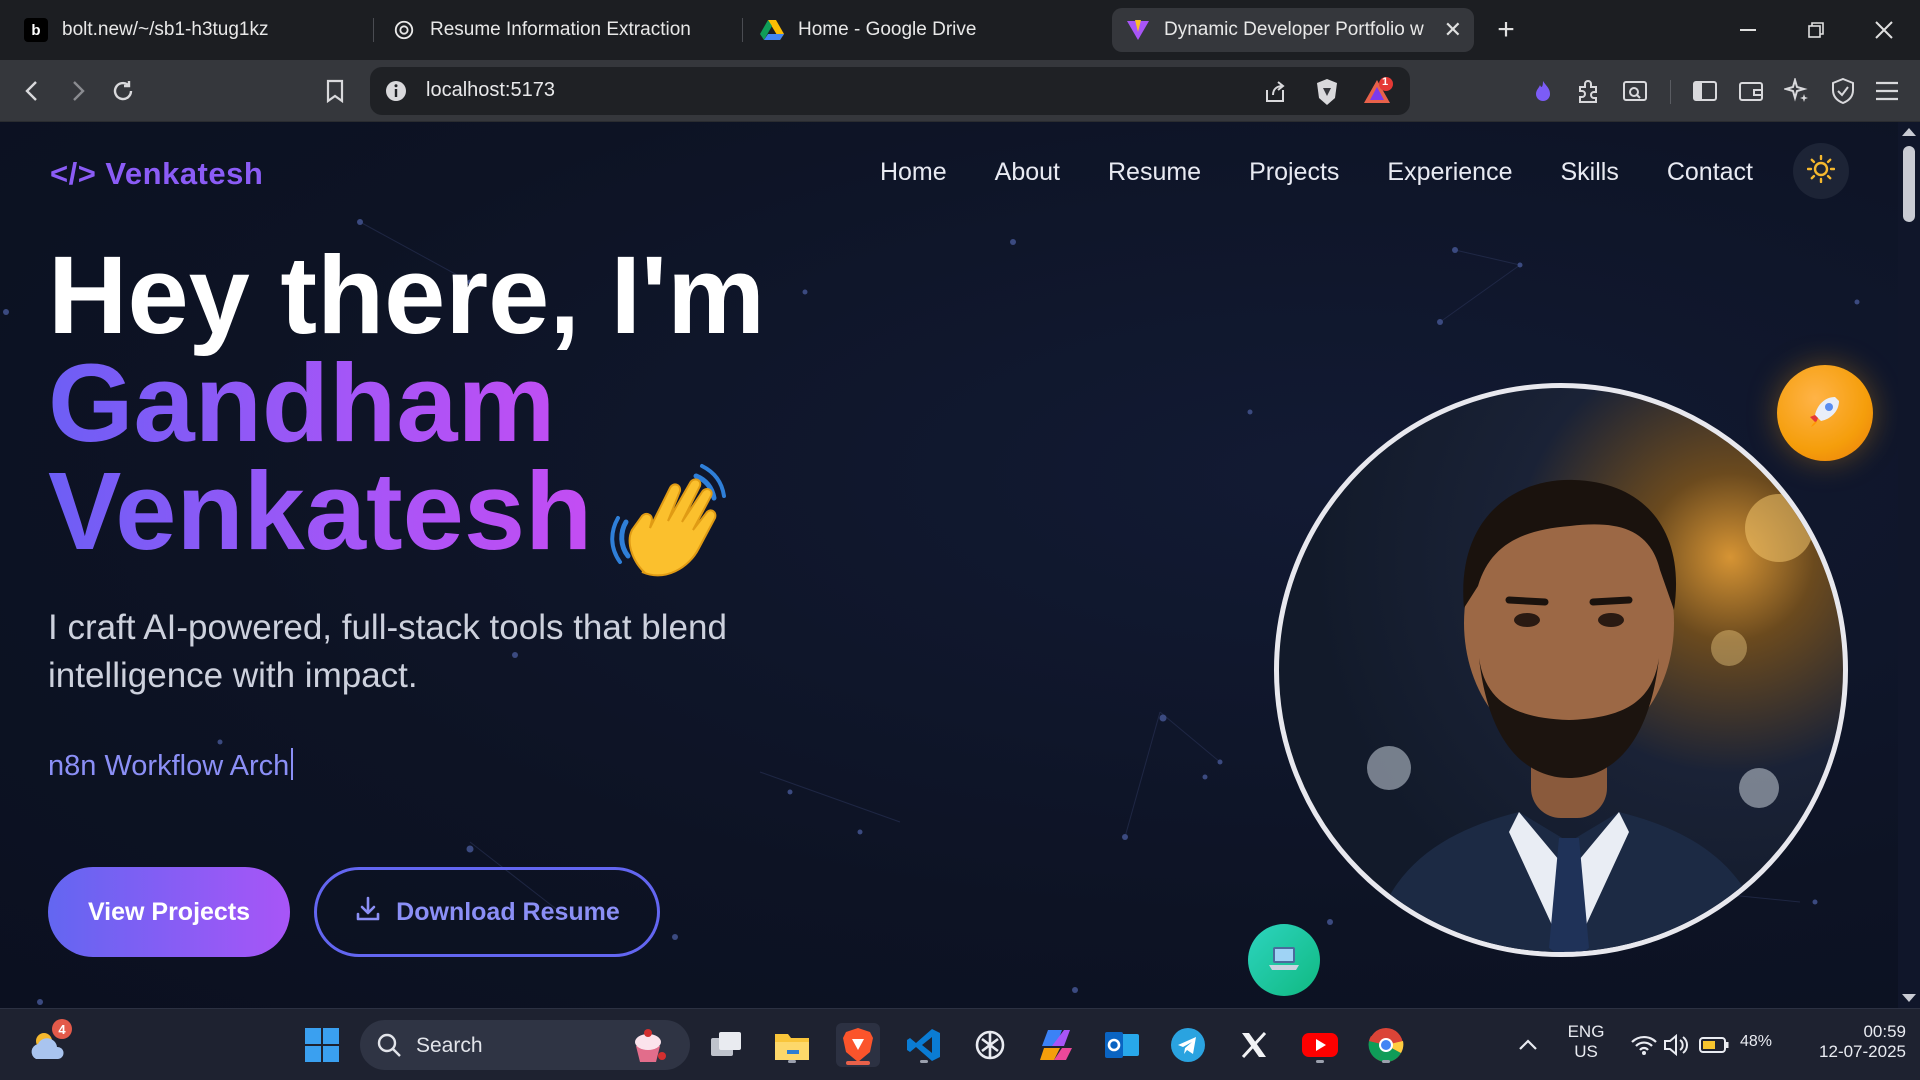  Describe the element at coordinates (1275, 92) in the screenshot. I see `share-icon` at that location.